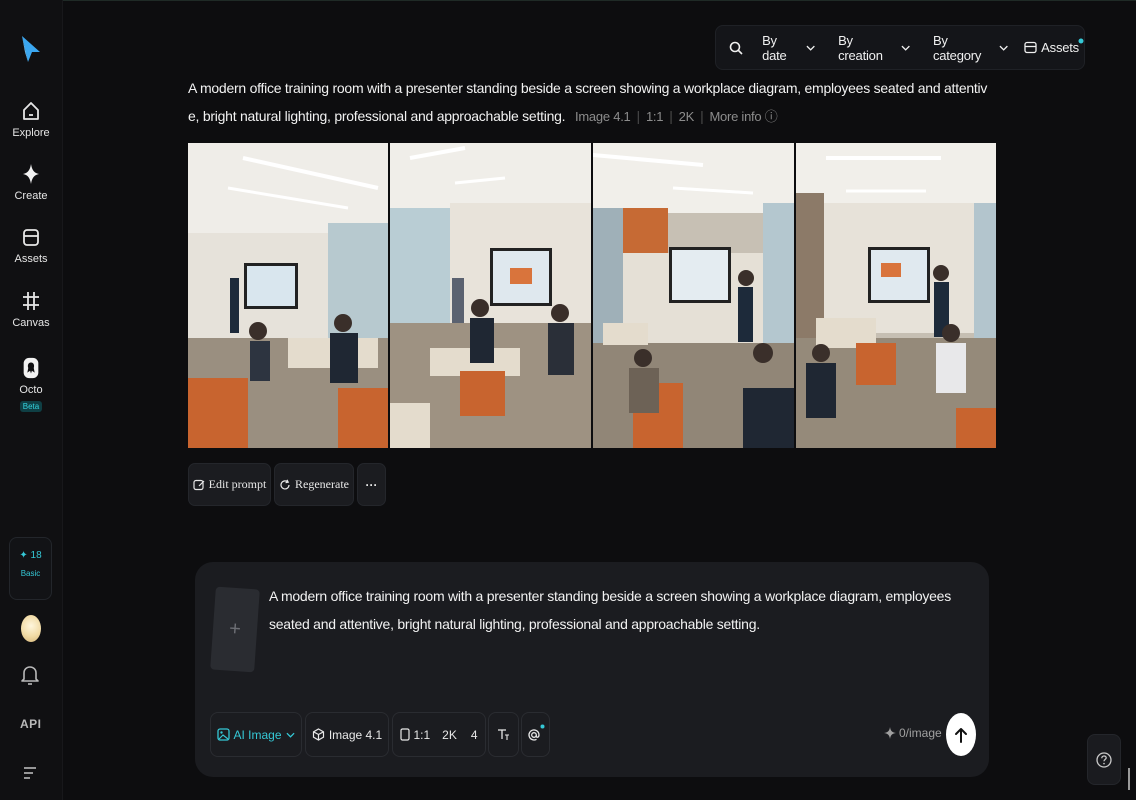 The height and width of the screenshot is (800, 1136). What do you see at coordinates (31, 49) in the screenshot?
I see `app-logo-icon` at bounding box center [31, 49].